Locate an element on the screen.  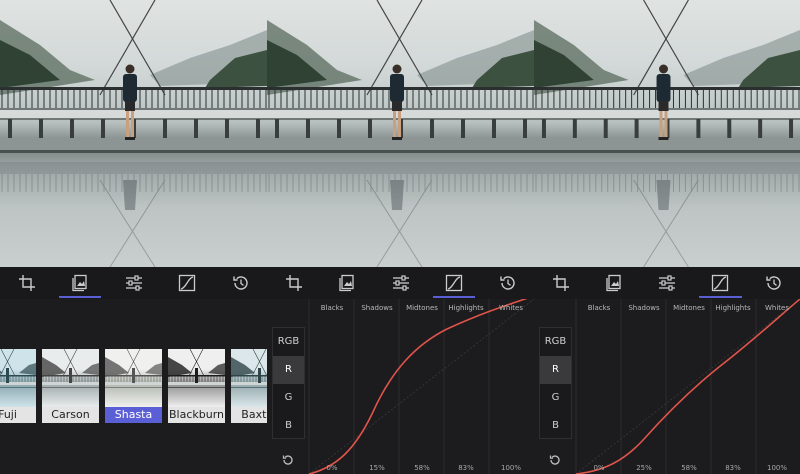
filter-label: Carson is located at coordinates (70, 415).